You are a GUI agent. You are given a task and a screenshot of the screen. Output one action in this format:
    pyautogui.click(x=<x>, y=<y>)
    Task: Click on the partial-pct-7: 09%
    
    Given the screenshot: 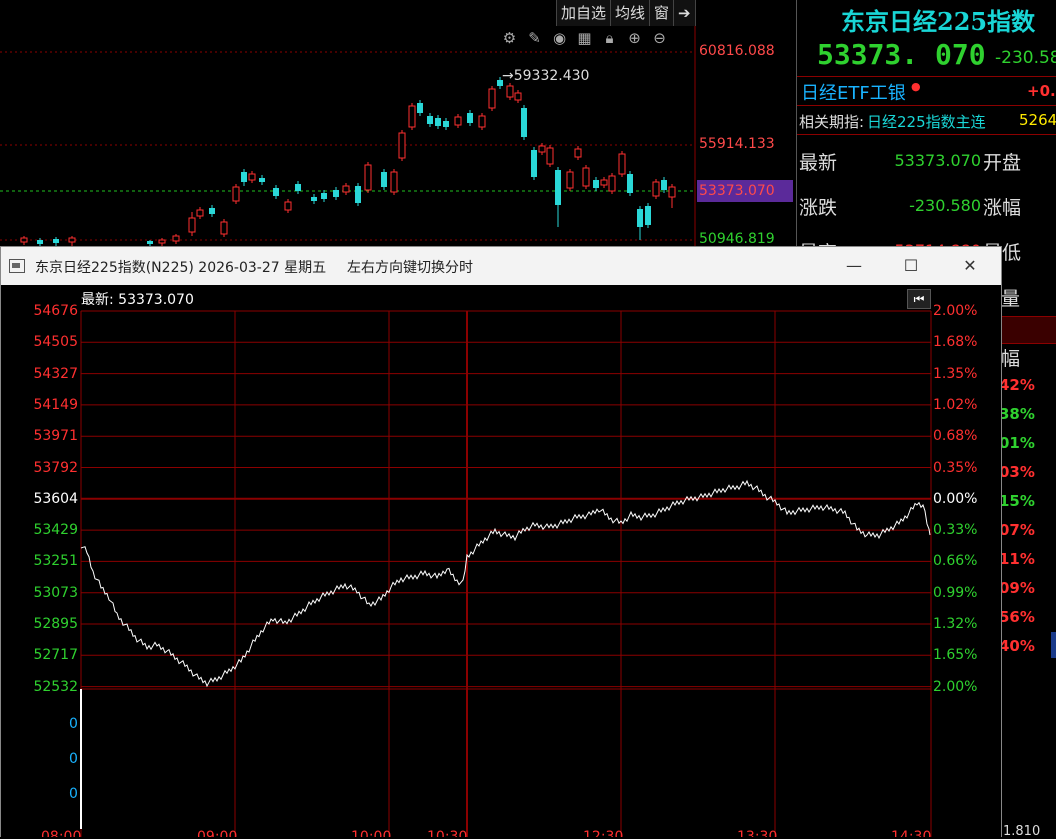 What is the action you would take?
    pyautogui.click(x=1017, y=588)
    